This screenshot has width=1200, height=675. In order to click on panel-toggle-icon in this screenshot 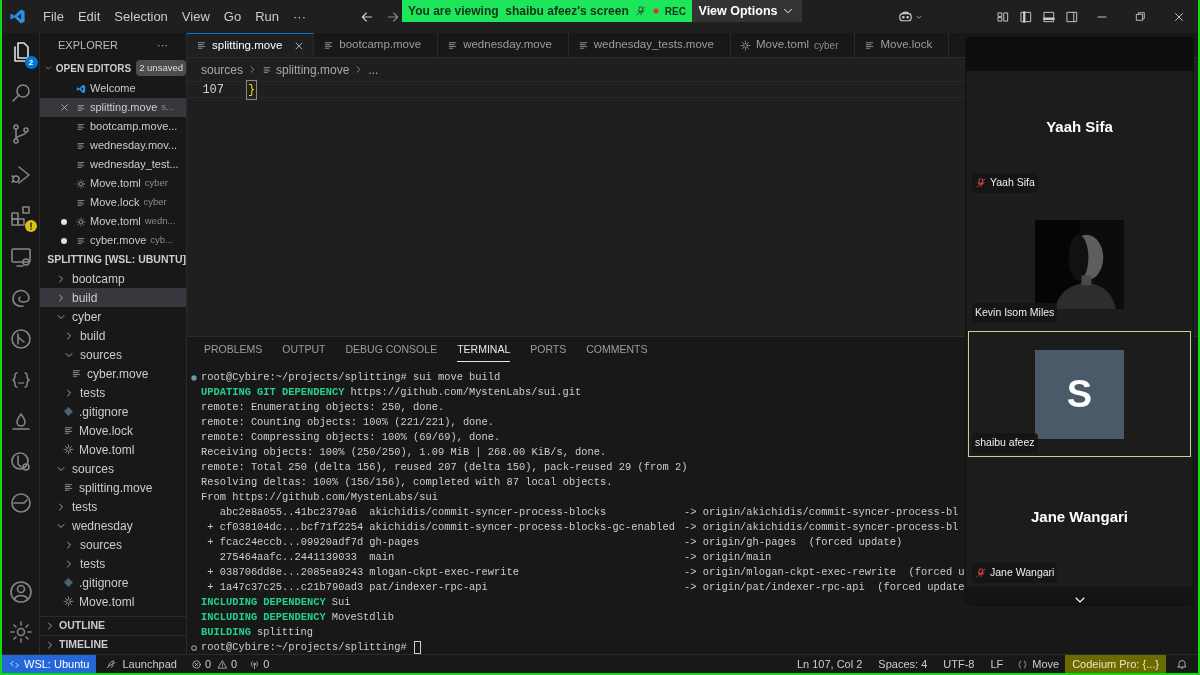, I will do `click(1049, 16)`.